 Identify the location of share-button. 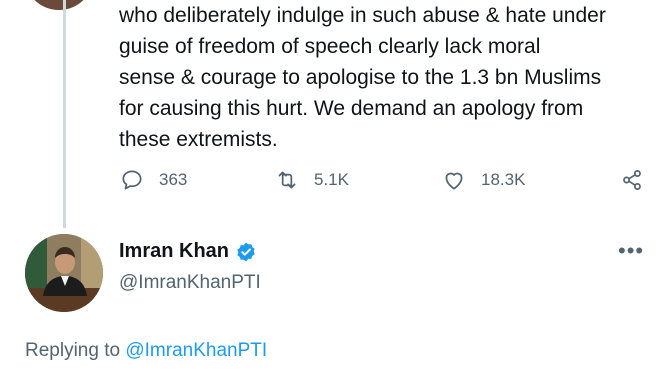
(632, 180).